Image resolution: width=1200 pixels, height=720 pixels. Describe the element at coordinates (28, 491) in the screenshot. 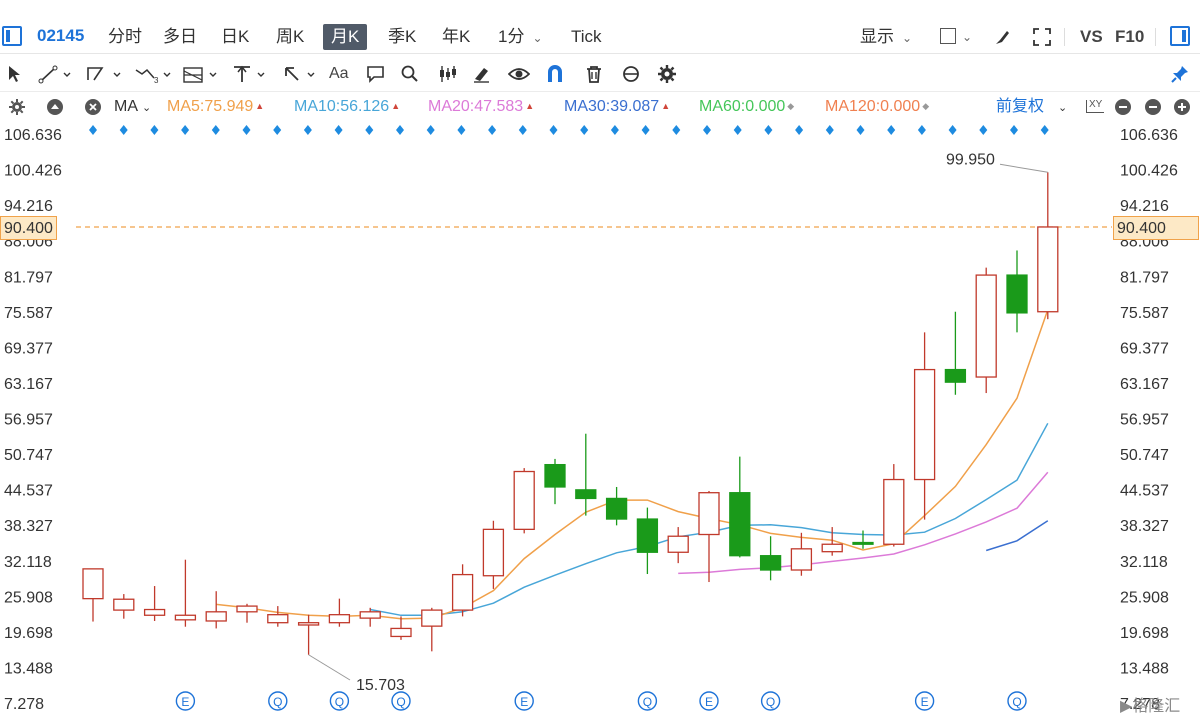

I see `left-tick-label: 44.537` at that location.